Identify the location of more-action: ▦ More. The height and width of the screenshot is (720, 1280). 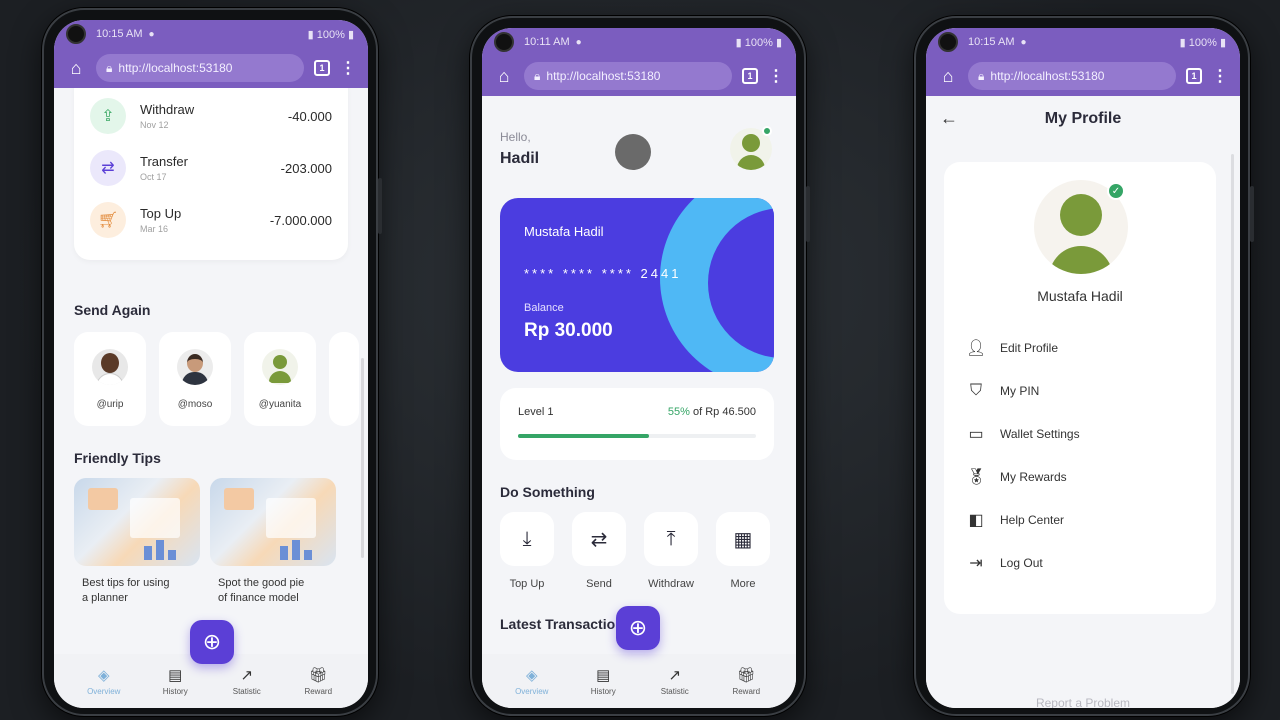
(743, 551).